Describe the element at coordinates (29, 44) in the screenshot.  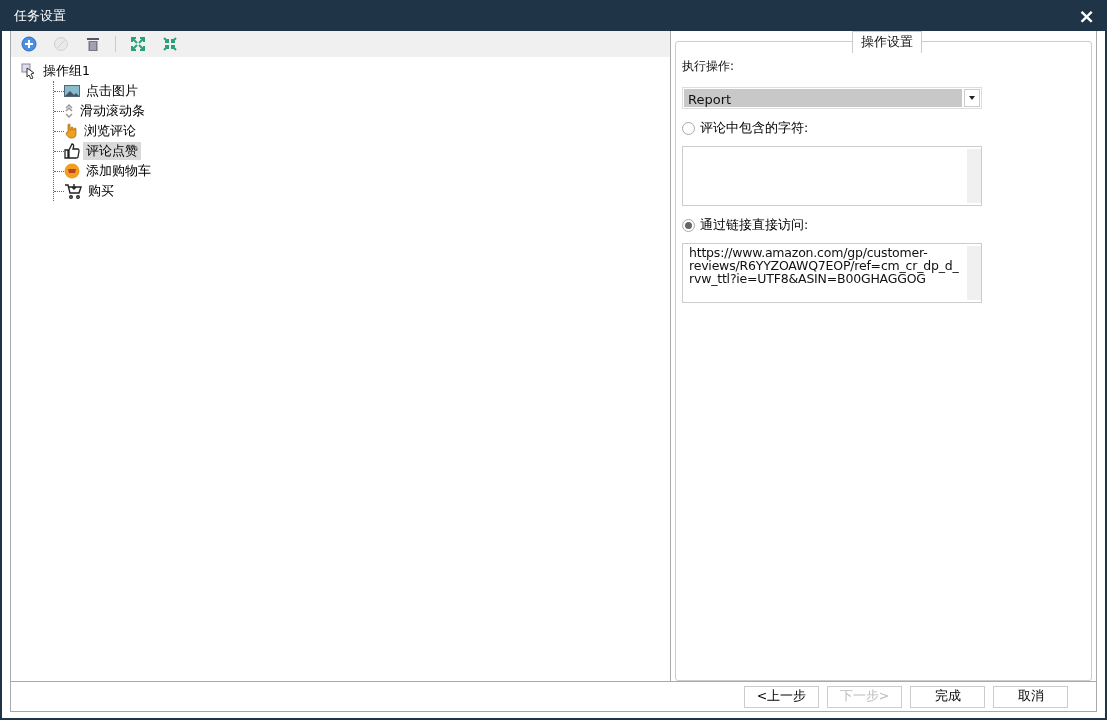
I see `add-icon` at that location.